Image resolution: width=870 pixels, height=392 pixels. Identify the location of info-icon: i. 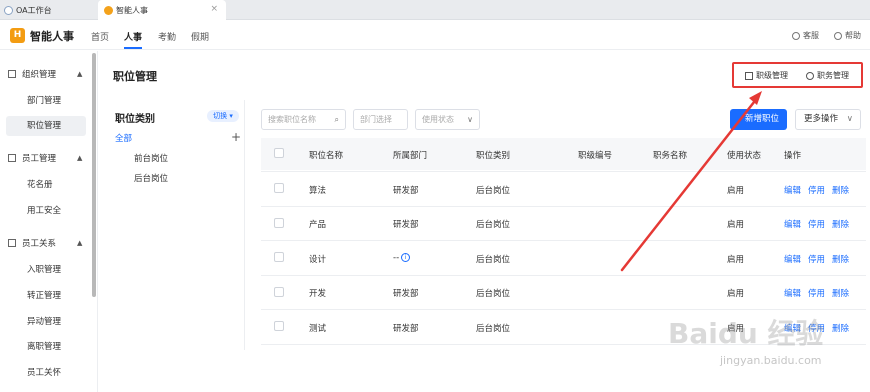
(406, 257).